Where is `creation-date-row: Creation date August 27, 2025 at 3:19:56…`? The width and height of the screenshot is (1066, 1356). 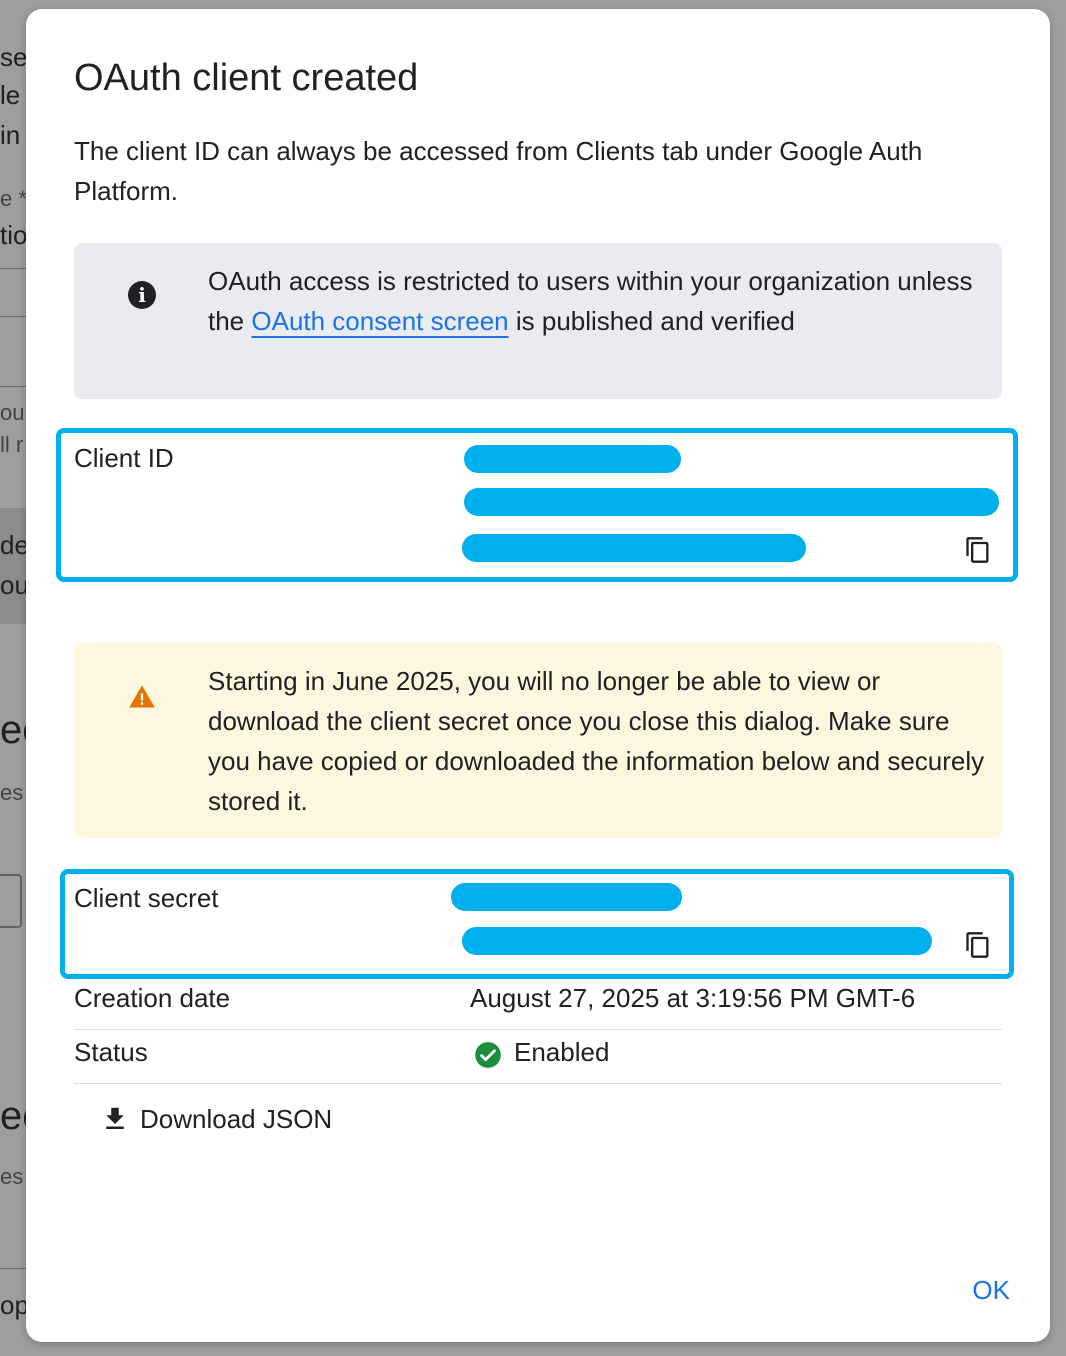 creation-date-row: Creation date August 27, 2025 at 3:19:56… is located at coordinates (538, 1002).